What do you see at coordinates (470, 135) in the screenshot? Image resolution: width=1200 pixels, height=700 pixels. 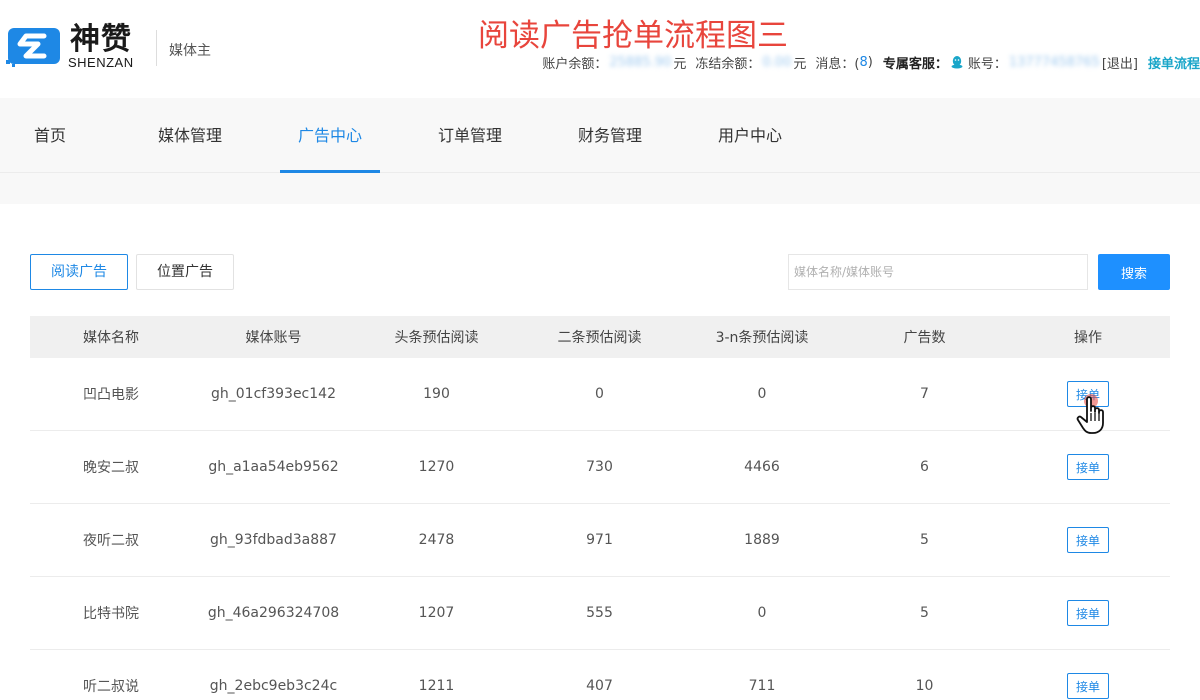 I see `nav-order-management: 订单管理` at bounding box center [470, 135].